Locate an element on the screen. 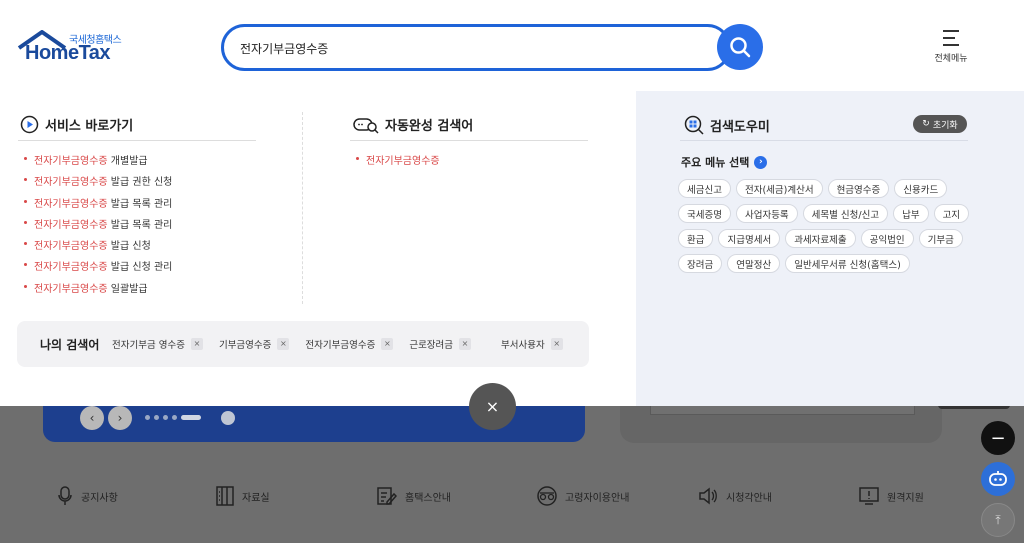  recent-search-chip: 부서사용자 × is located at coordinates (532, 344).